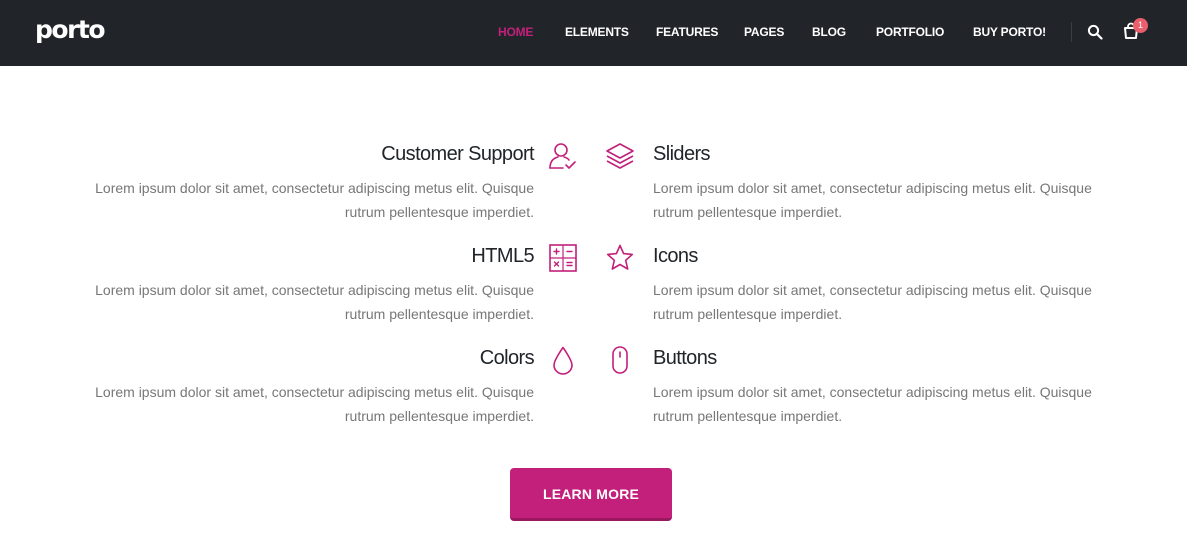 The width and height of the screenshot is (1187, 552). What do you see at coordinates (563, 258) in the screenshot?
I see `calculator-icon` at bounding box center [563, 258].